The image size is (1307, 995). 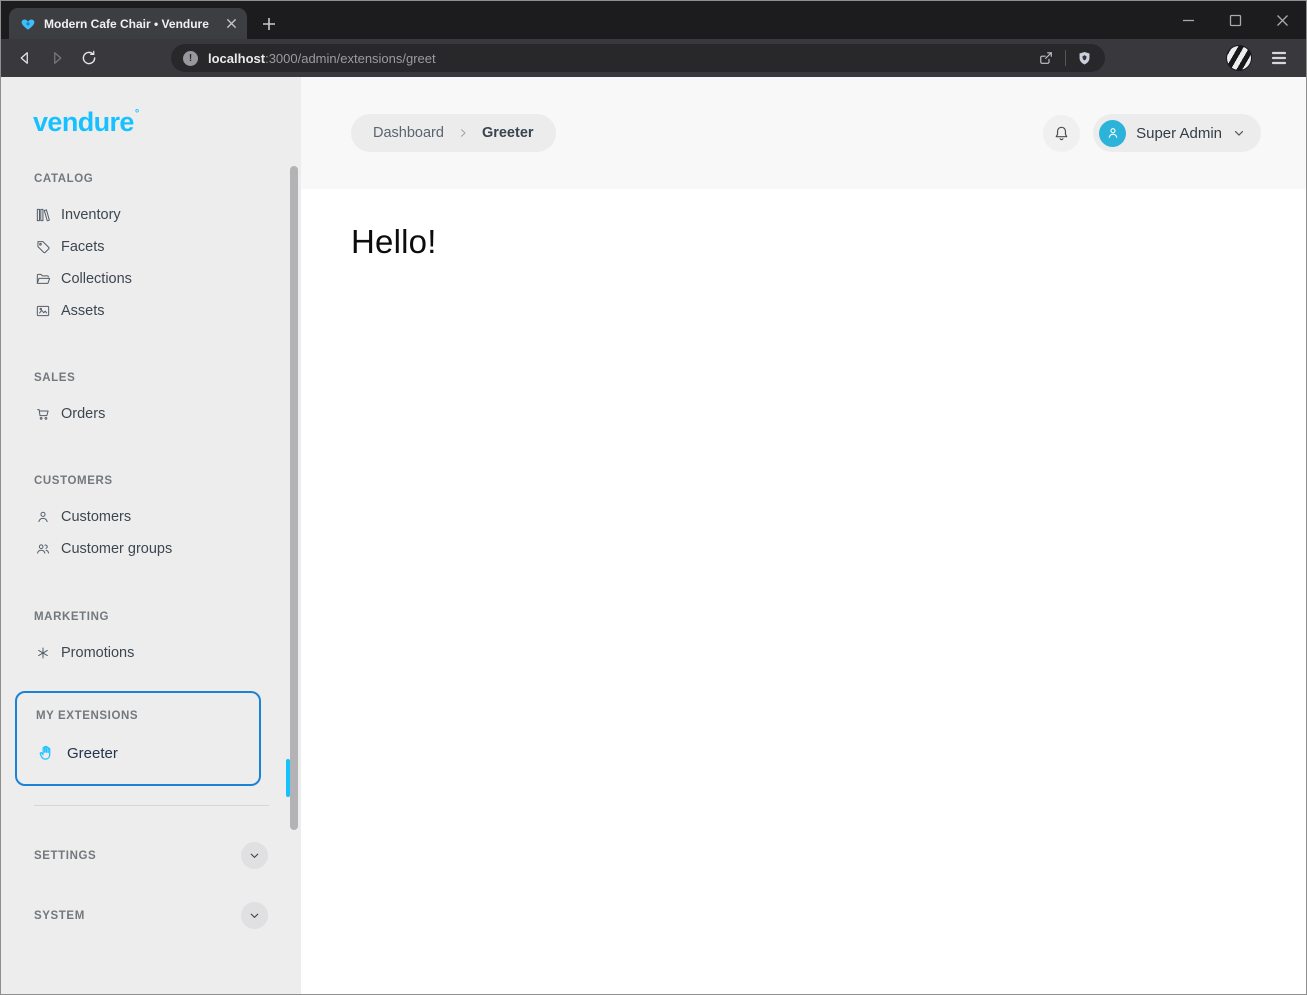 What do you see at coordinates (231, 23) in the screenshot?
I see `tab-close-icon` at bounding box center [231, 23].